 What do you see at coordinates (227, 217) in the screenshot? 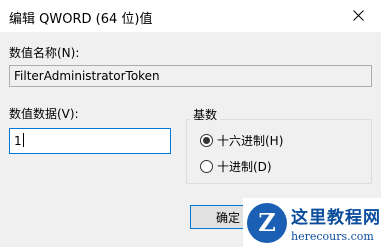
I see `ok-button-label: 确定` at bounding box center [227, 217].